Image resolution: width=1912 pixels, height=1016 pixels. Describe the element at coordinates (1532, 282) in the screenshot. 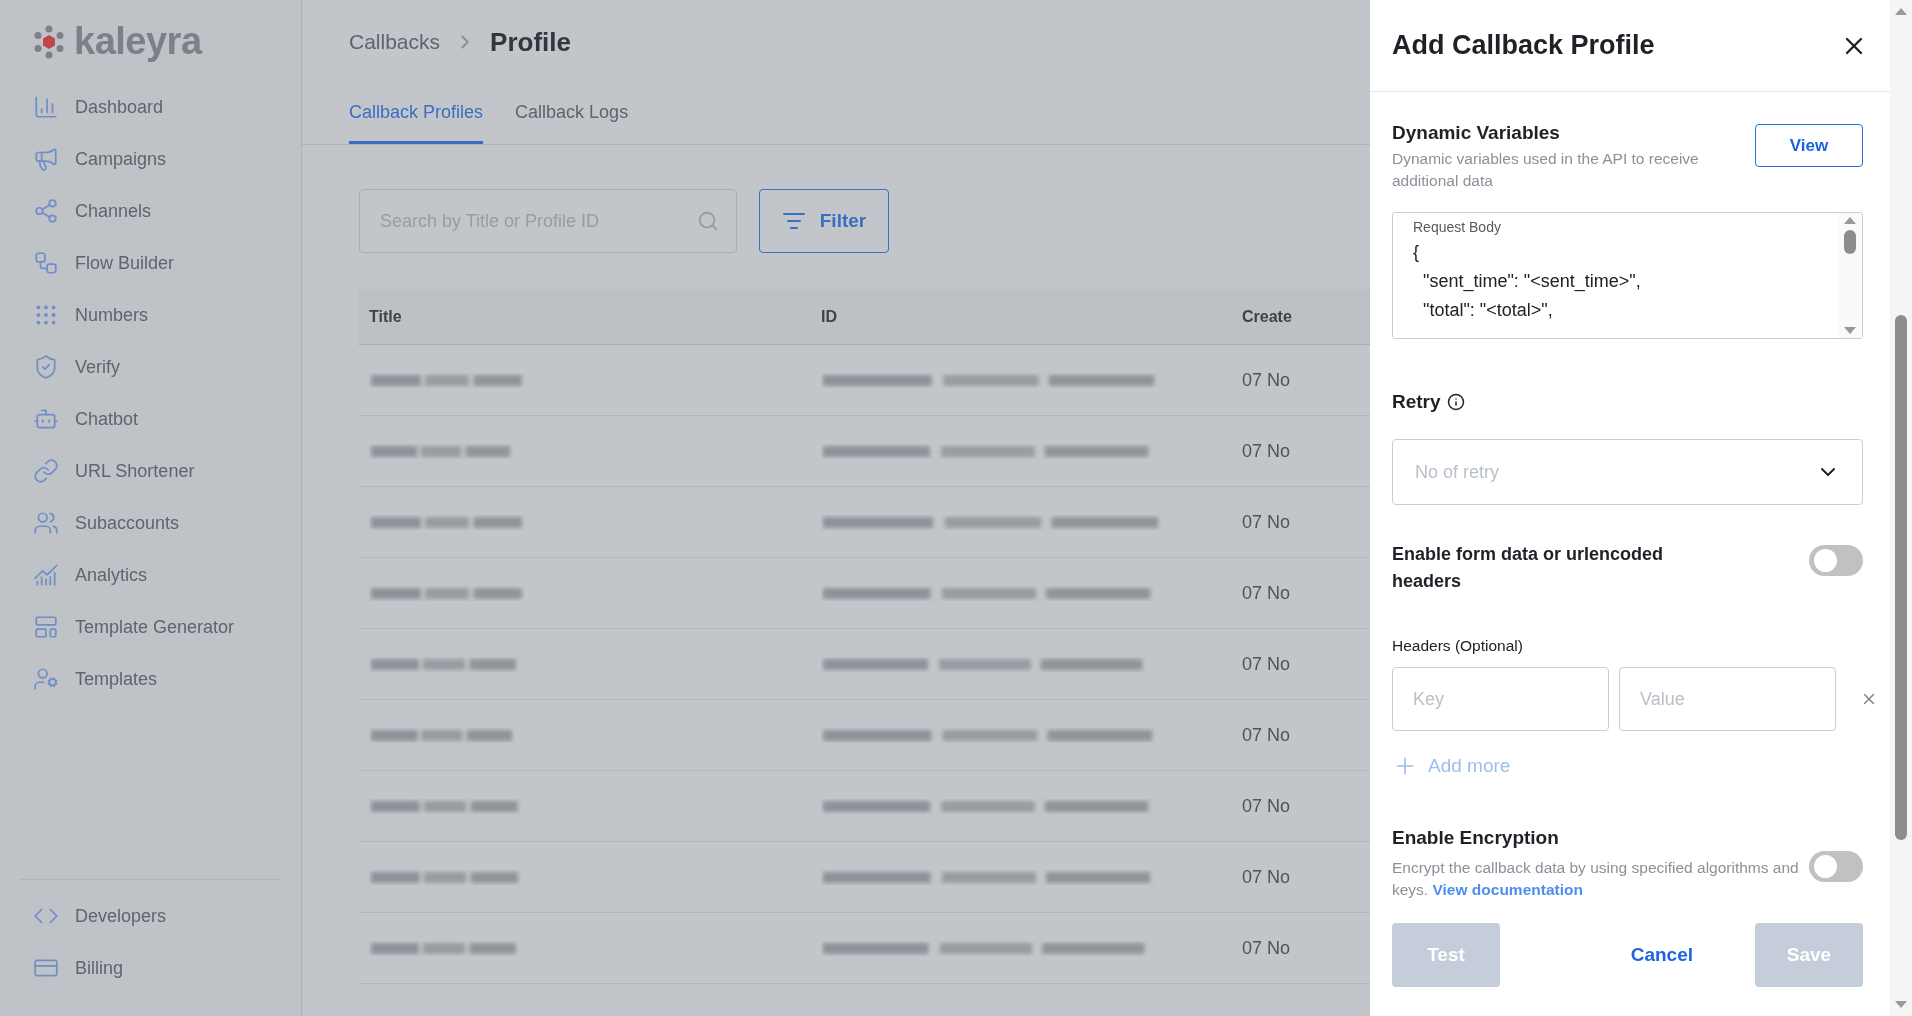

I see `code-line: "sent_time": "<sent_time>",` at that location.